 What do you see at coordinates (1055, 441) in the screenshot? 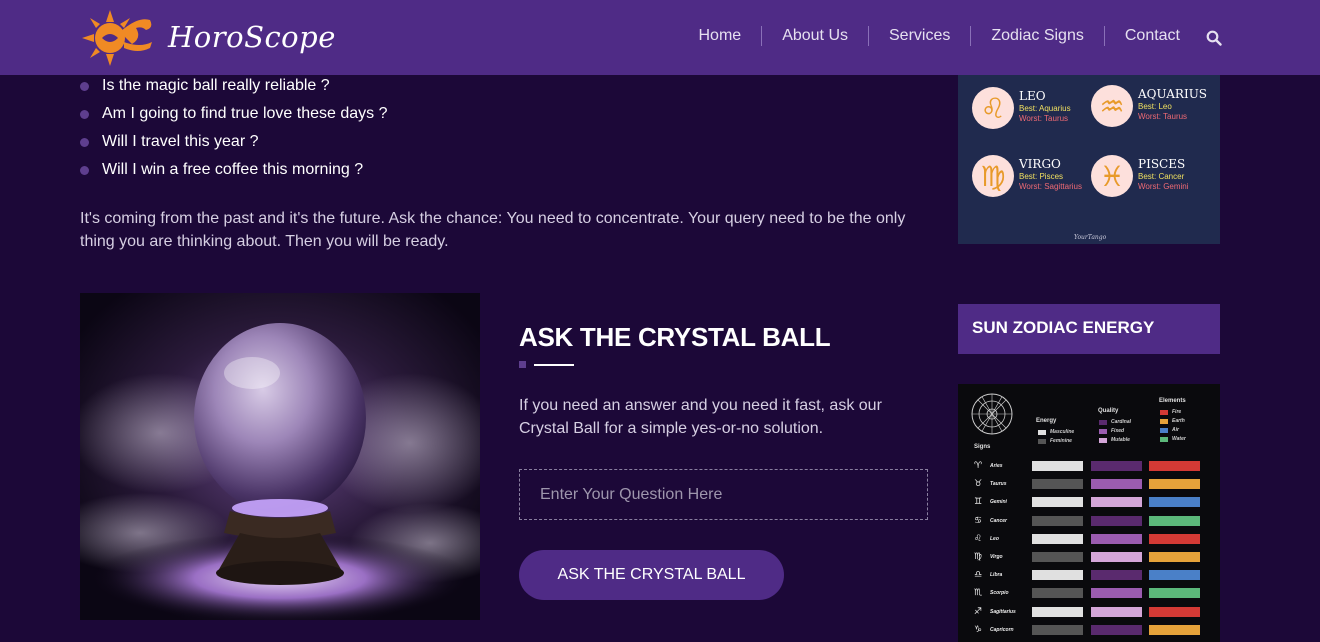
I see `legend-item: Feminine` at bounding box center [1055, 441].